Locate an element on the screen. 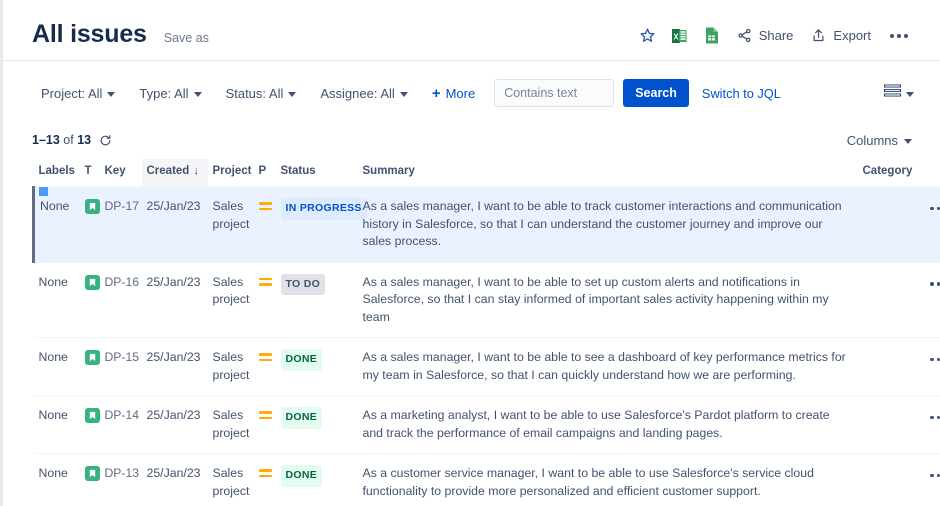 The image size is (940, 506). filter-assignee: Assignee: All is located at coordinates (363, 93).